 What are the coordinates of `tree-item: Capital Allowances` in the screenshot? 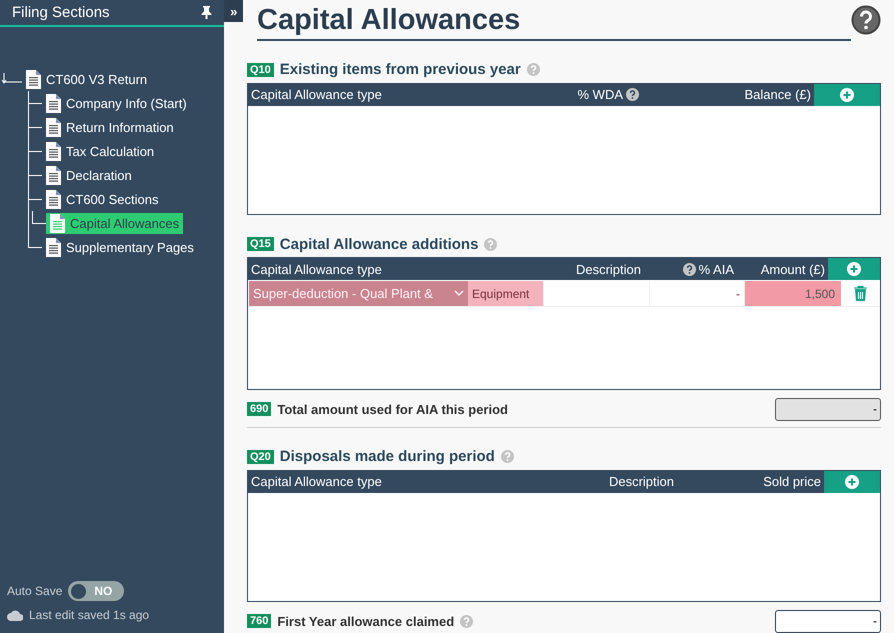 It's located at (115, 223).